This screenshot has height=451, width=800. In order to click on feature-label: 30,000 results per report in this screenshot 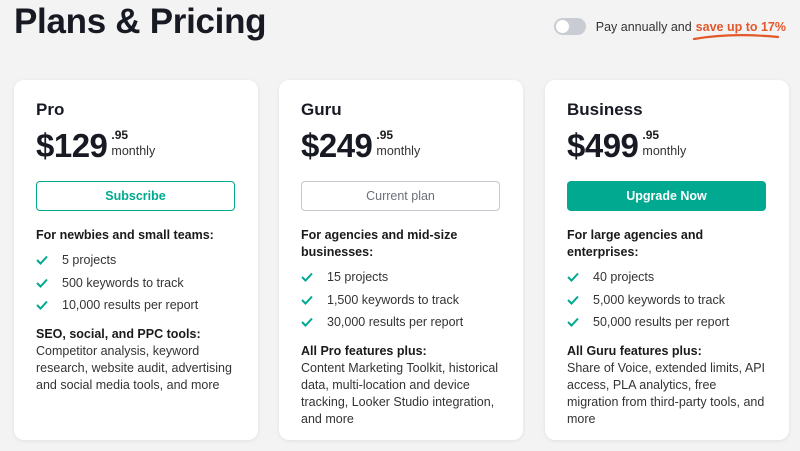, I will do `click(395, 322)`.